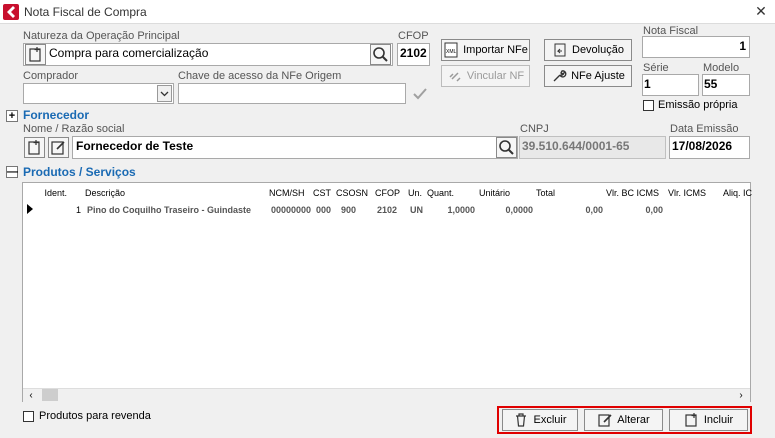 This screenshot has height=438, width=775. Describe the element at coordinates (721, 68) in the screenshot. I see `modelo-label: Modelo` at that location.